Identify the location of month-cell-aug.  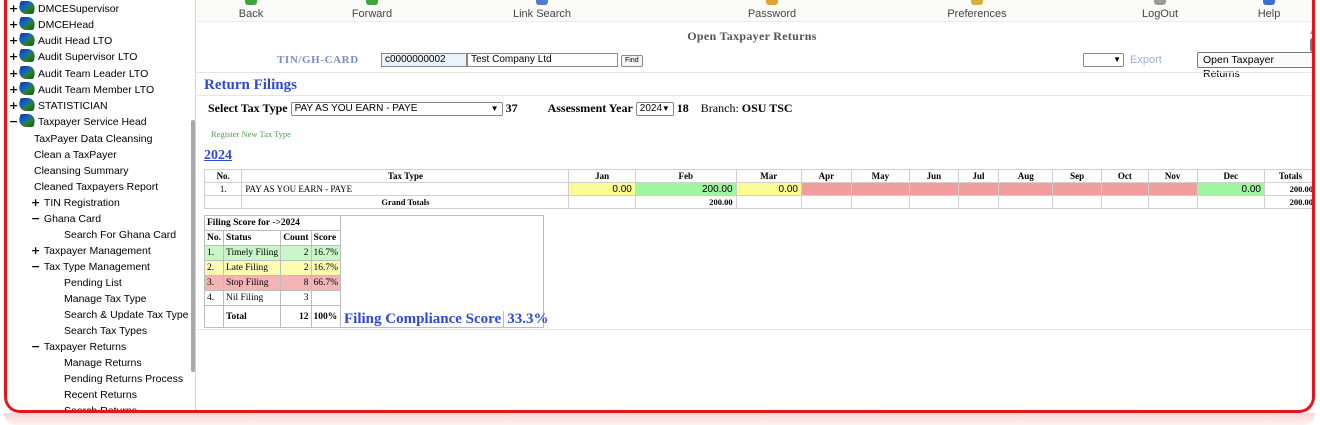
(1026, 189).